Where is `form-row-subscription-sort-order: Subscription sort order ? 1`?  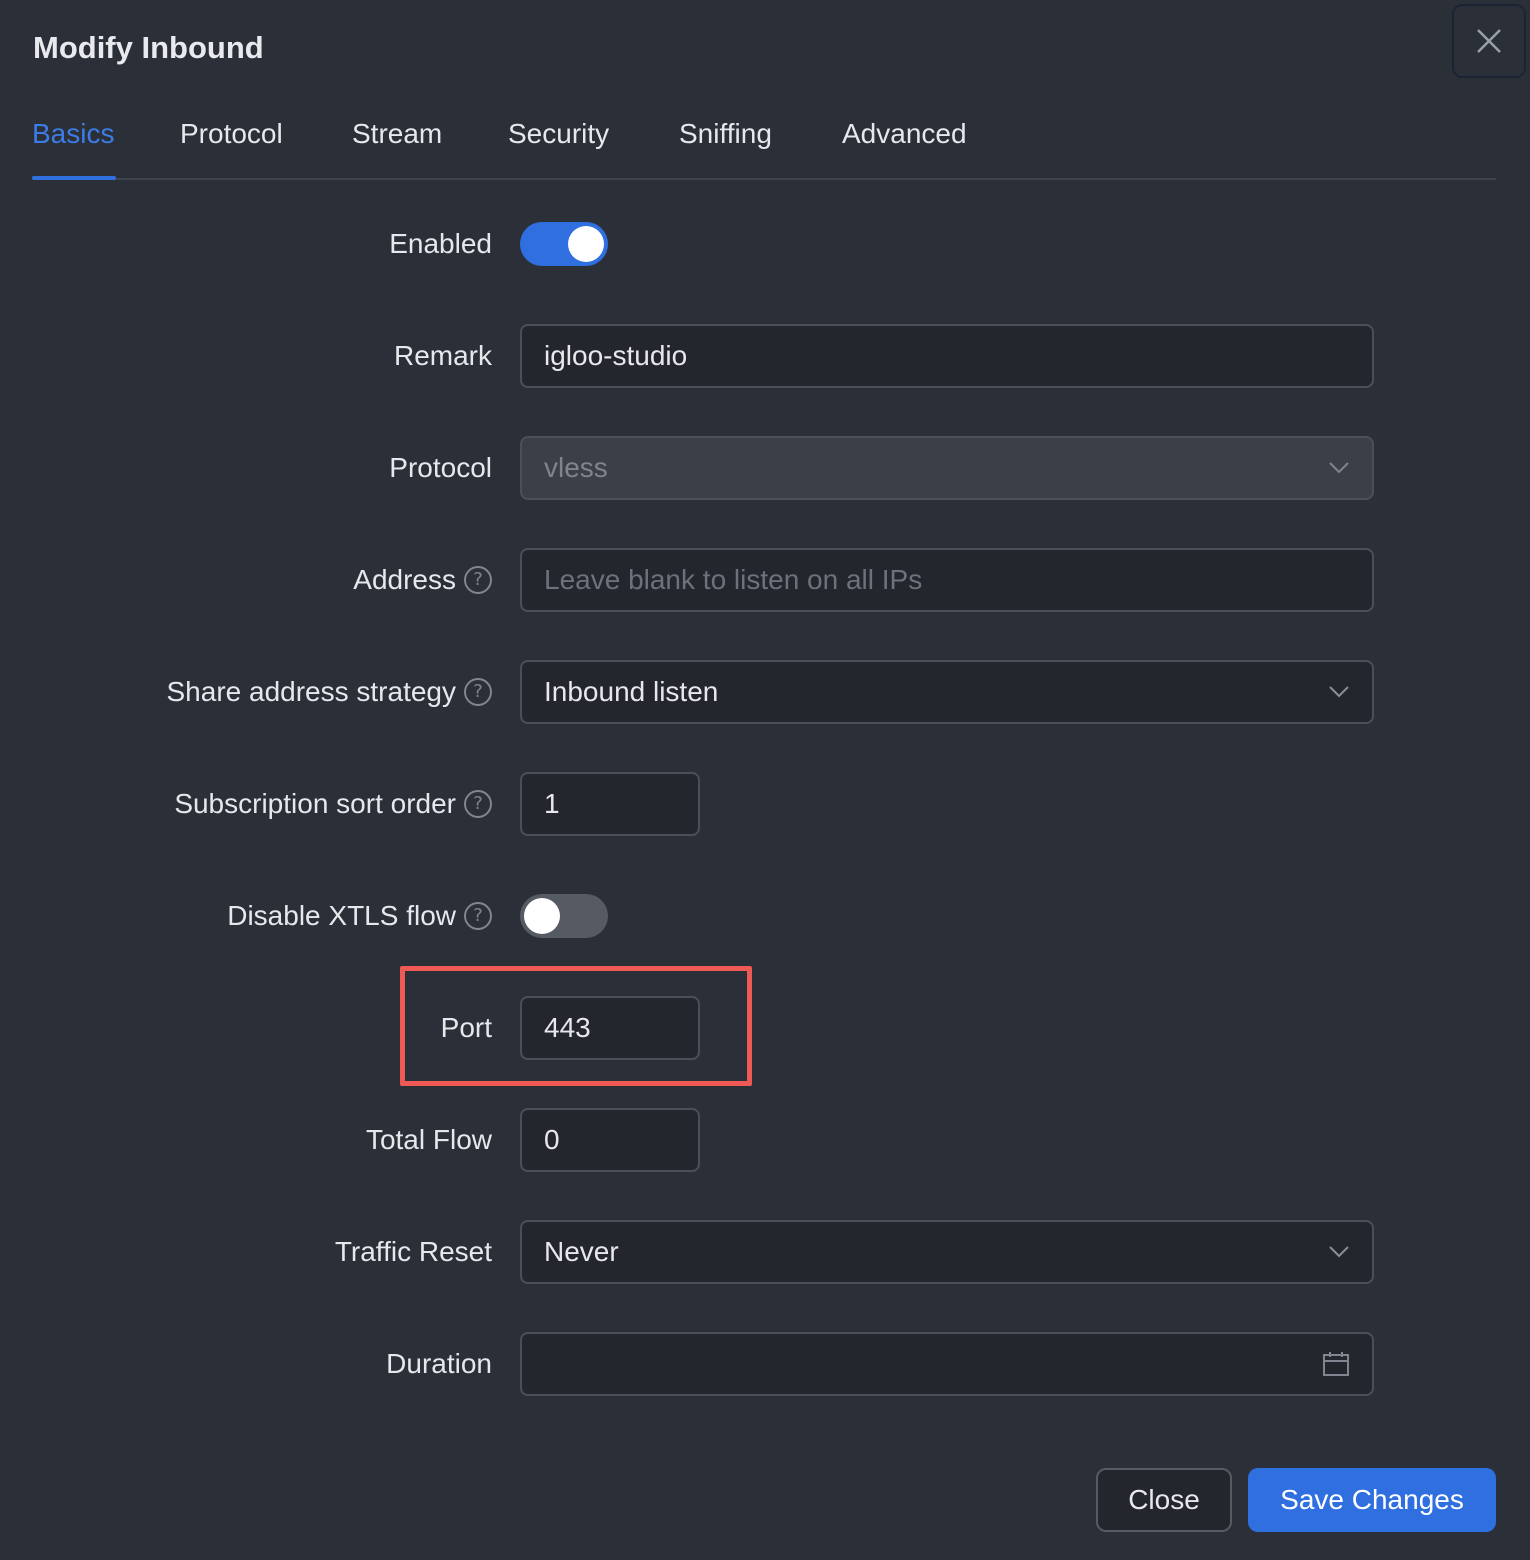
form-row-subscription-sort-order: Subscription sort order ? 1 is located at coordinates (765, 804).